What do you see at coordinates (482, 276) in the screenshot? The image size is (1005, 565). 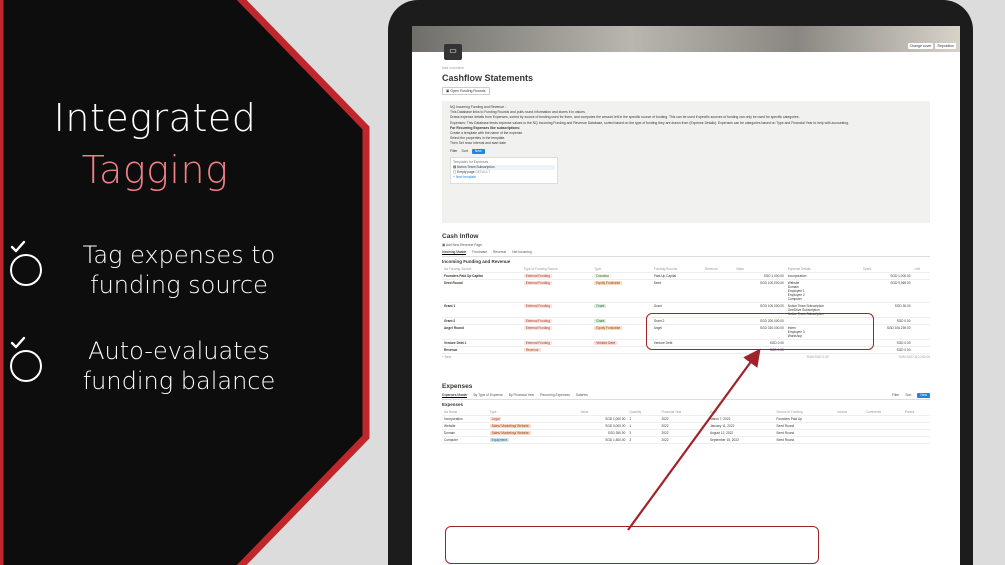 I see `cell-name: Founders Paid Up Capital` at bounding box center [482, 276].